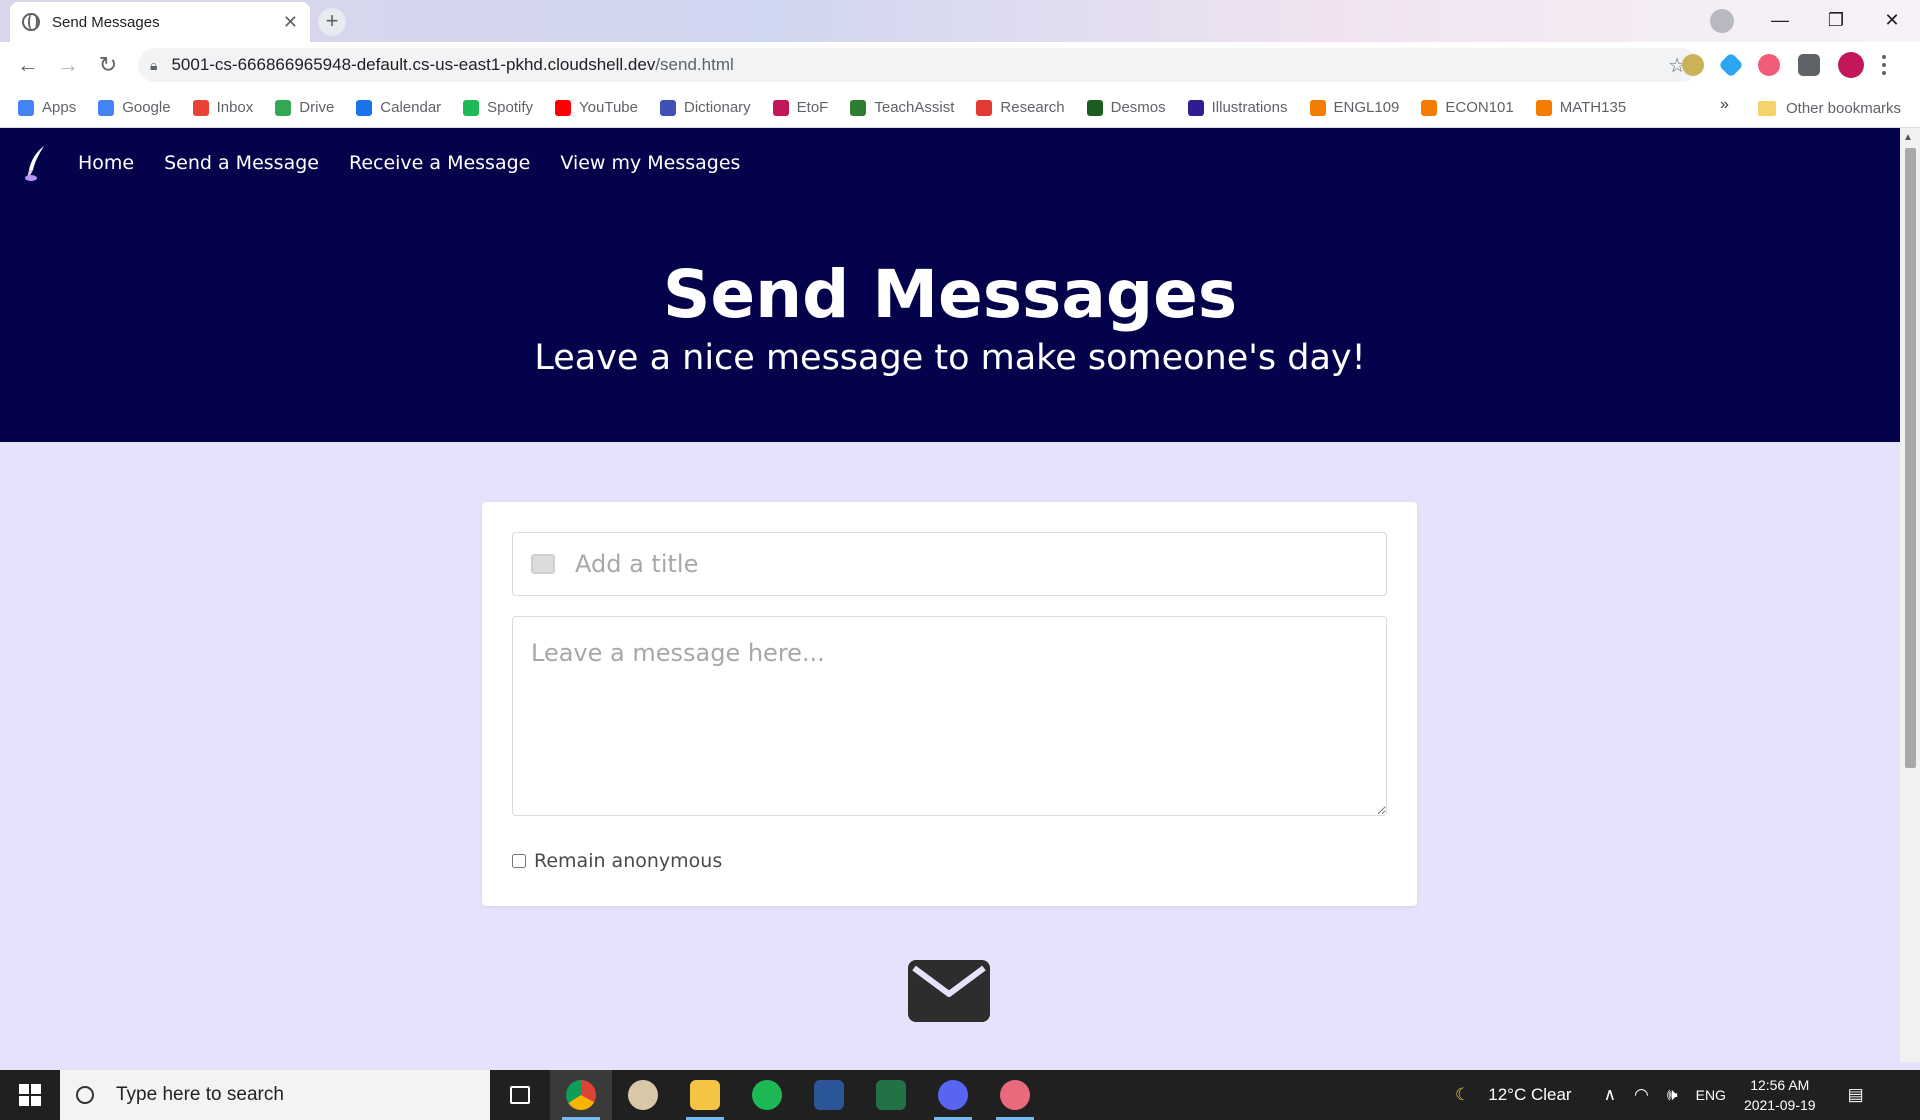 The height and width of the screenshot is (1120, 1920). What do you see at coordinates (519, 861) in the screenshot?
I see `anonymous-checkbox` at bounding box center [519, 861].